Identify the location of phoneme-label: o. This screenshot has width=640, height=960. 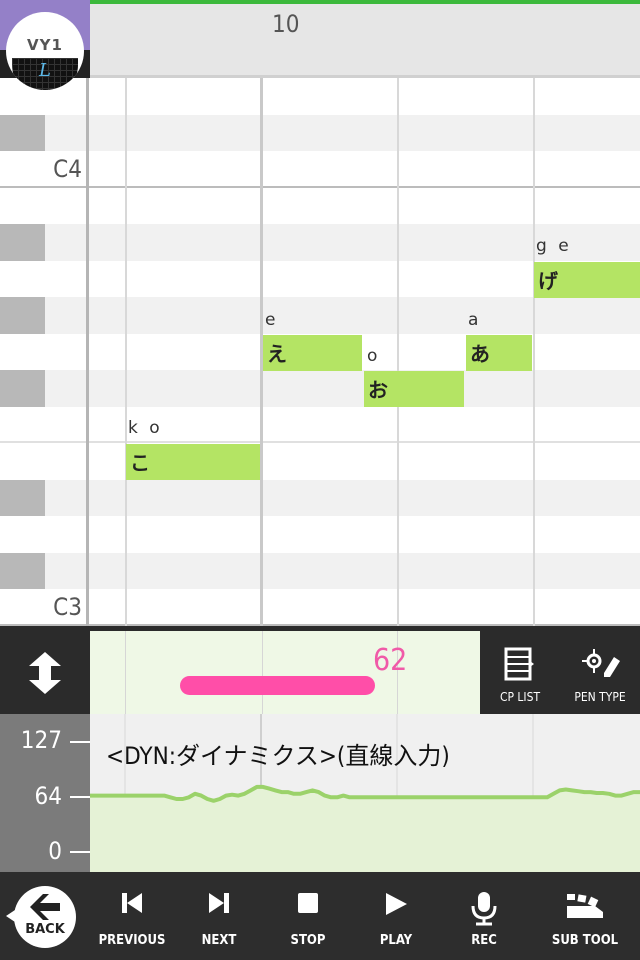
(374, 356).